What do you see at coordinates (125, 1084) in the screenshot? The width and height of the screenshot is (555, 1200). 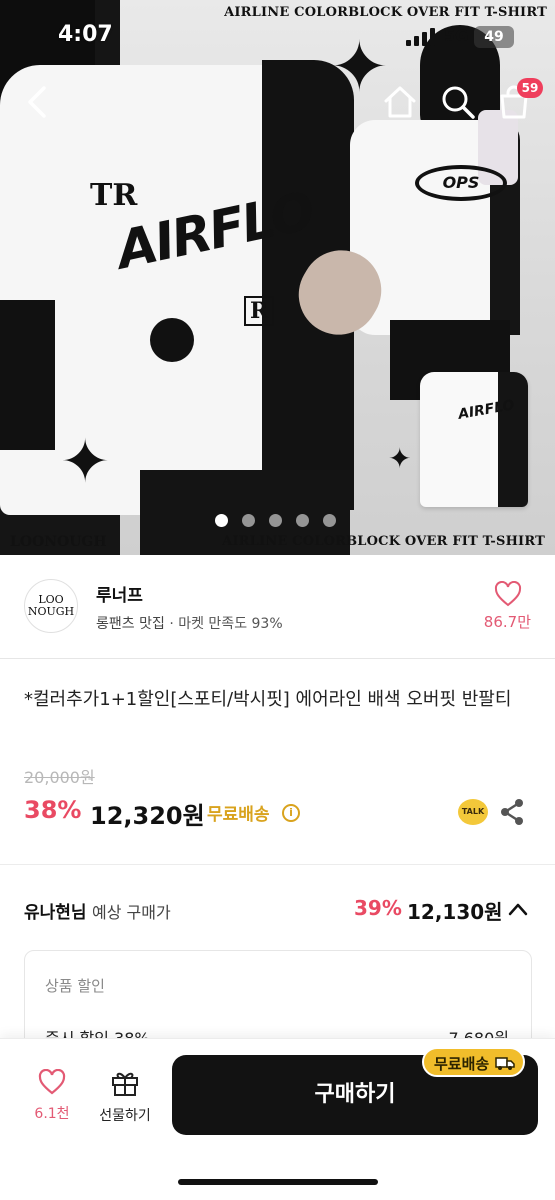 I see `gift-icon` at bounding box center [125, 1084].